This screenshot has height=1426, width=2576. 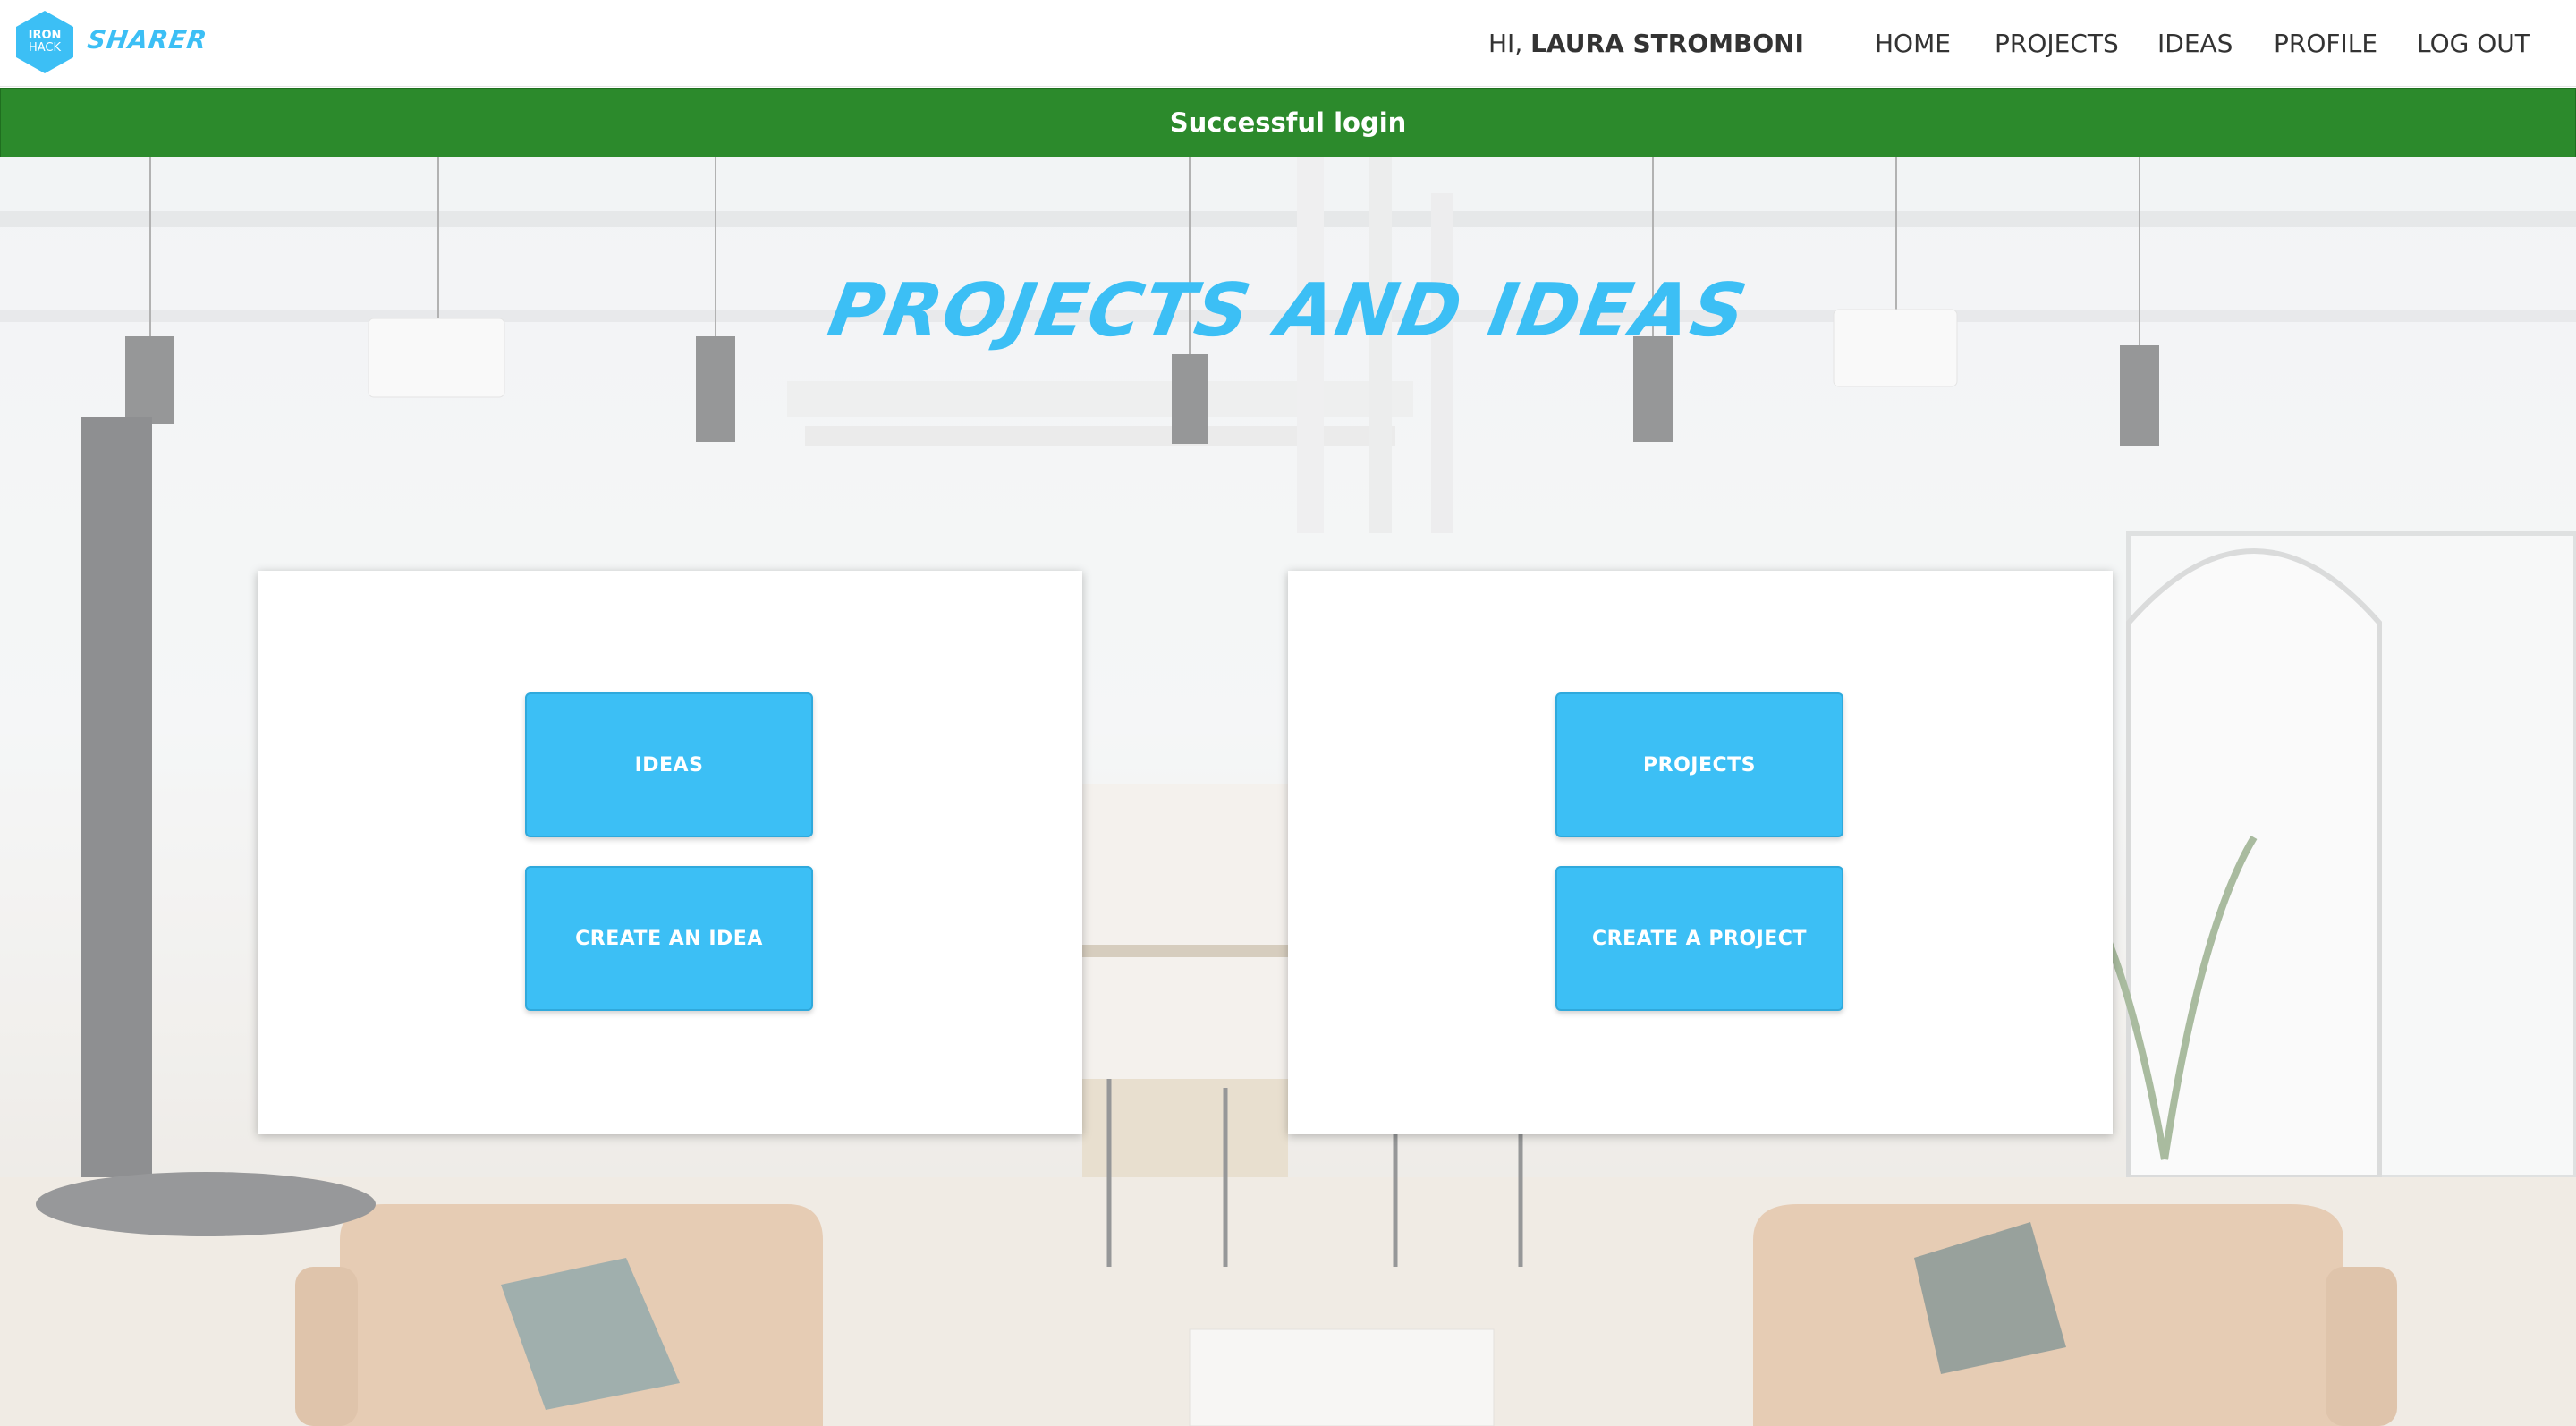 I want to click on ideas-button: IDEAS, so click(x=669, y=765).